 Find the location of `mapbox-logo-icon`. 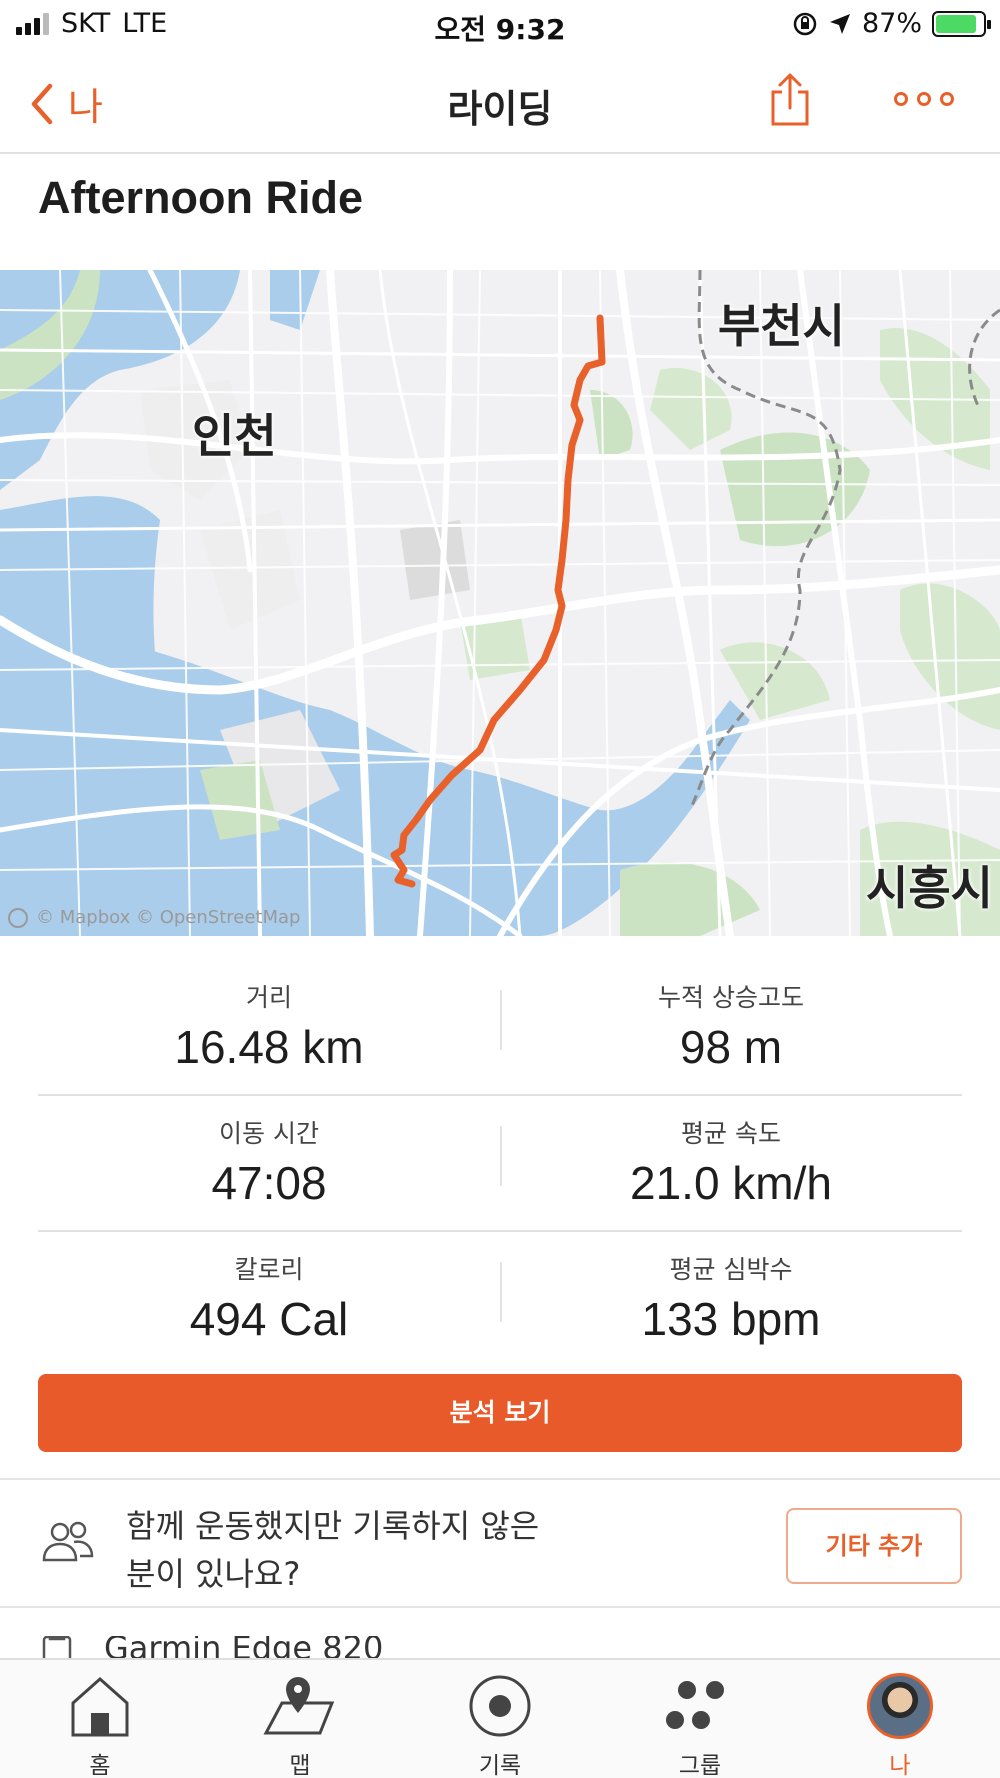

mapbox-logo-icon is located at coordinates (18, 917).